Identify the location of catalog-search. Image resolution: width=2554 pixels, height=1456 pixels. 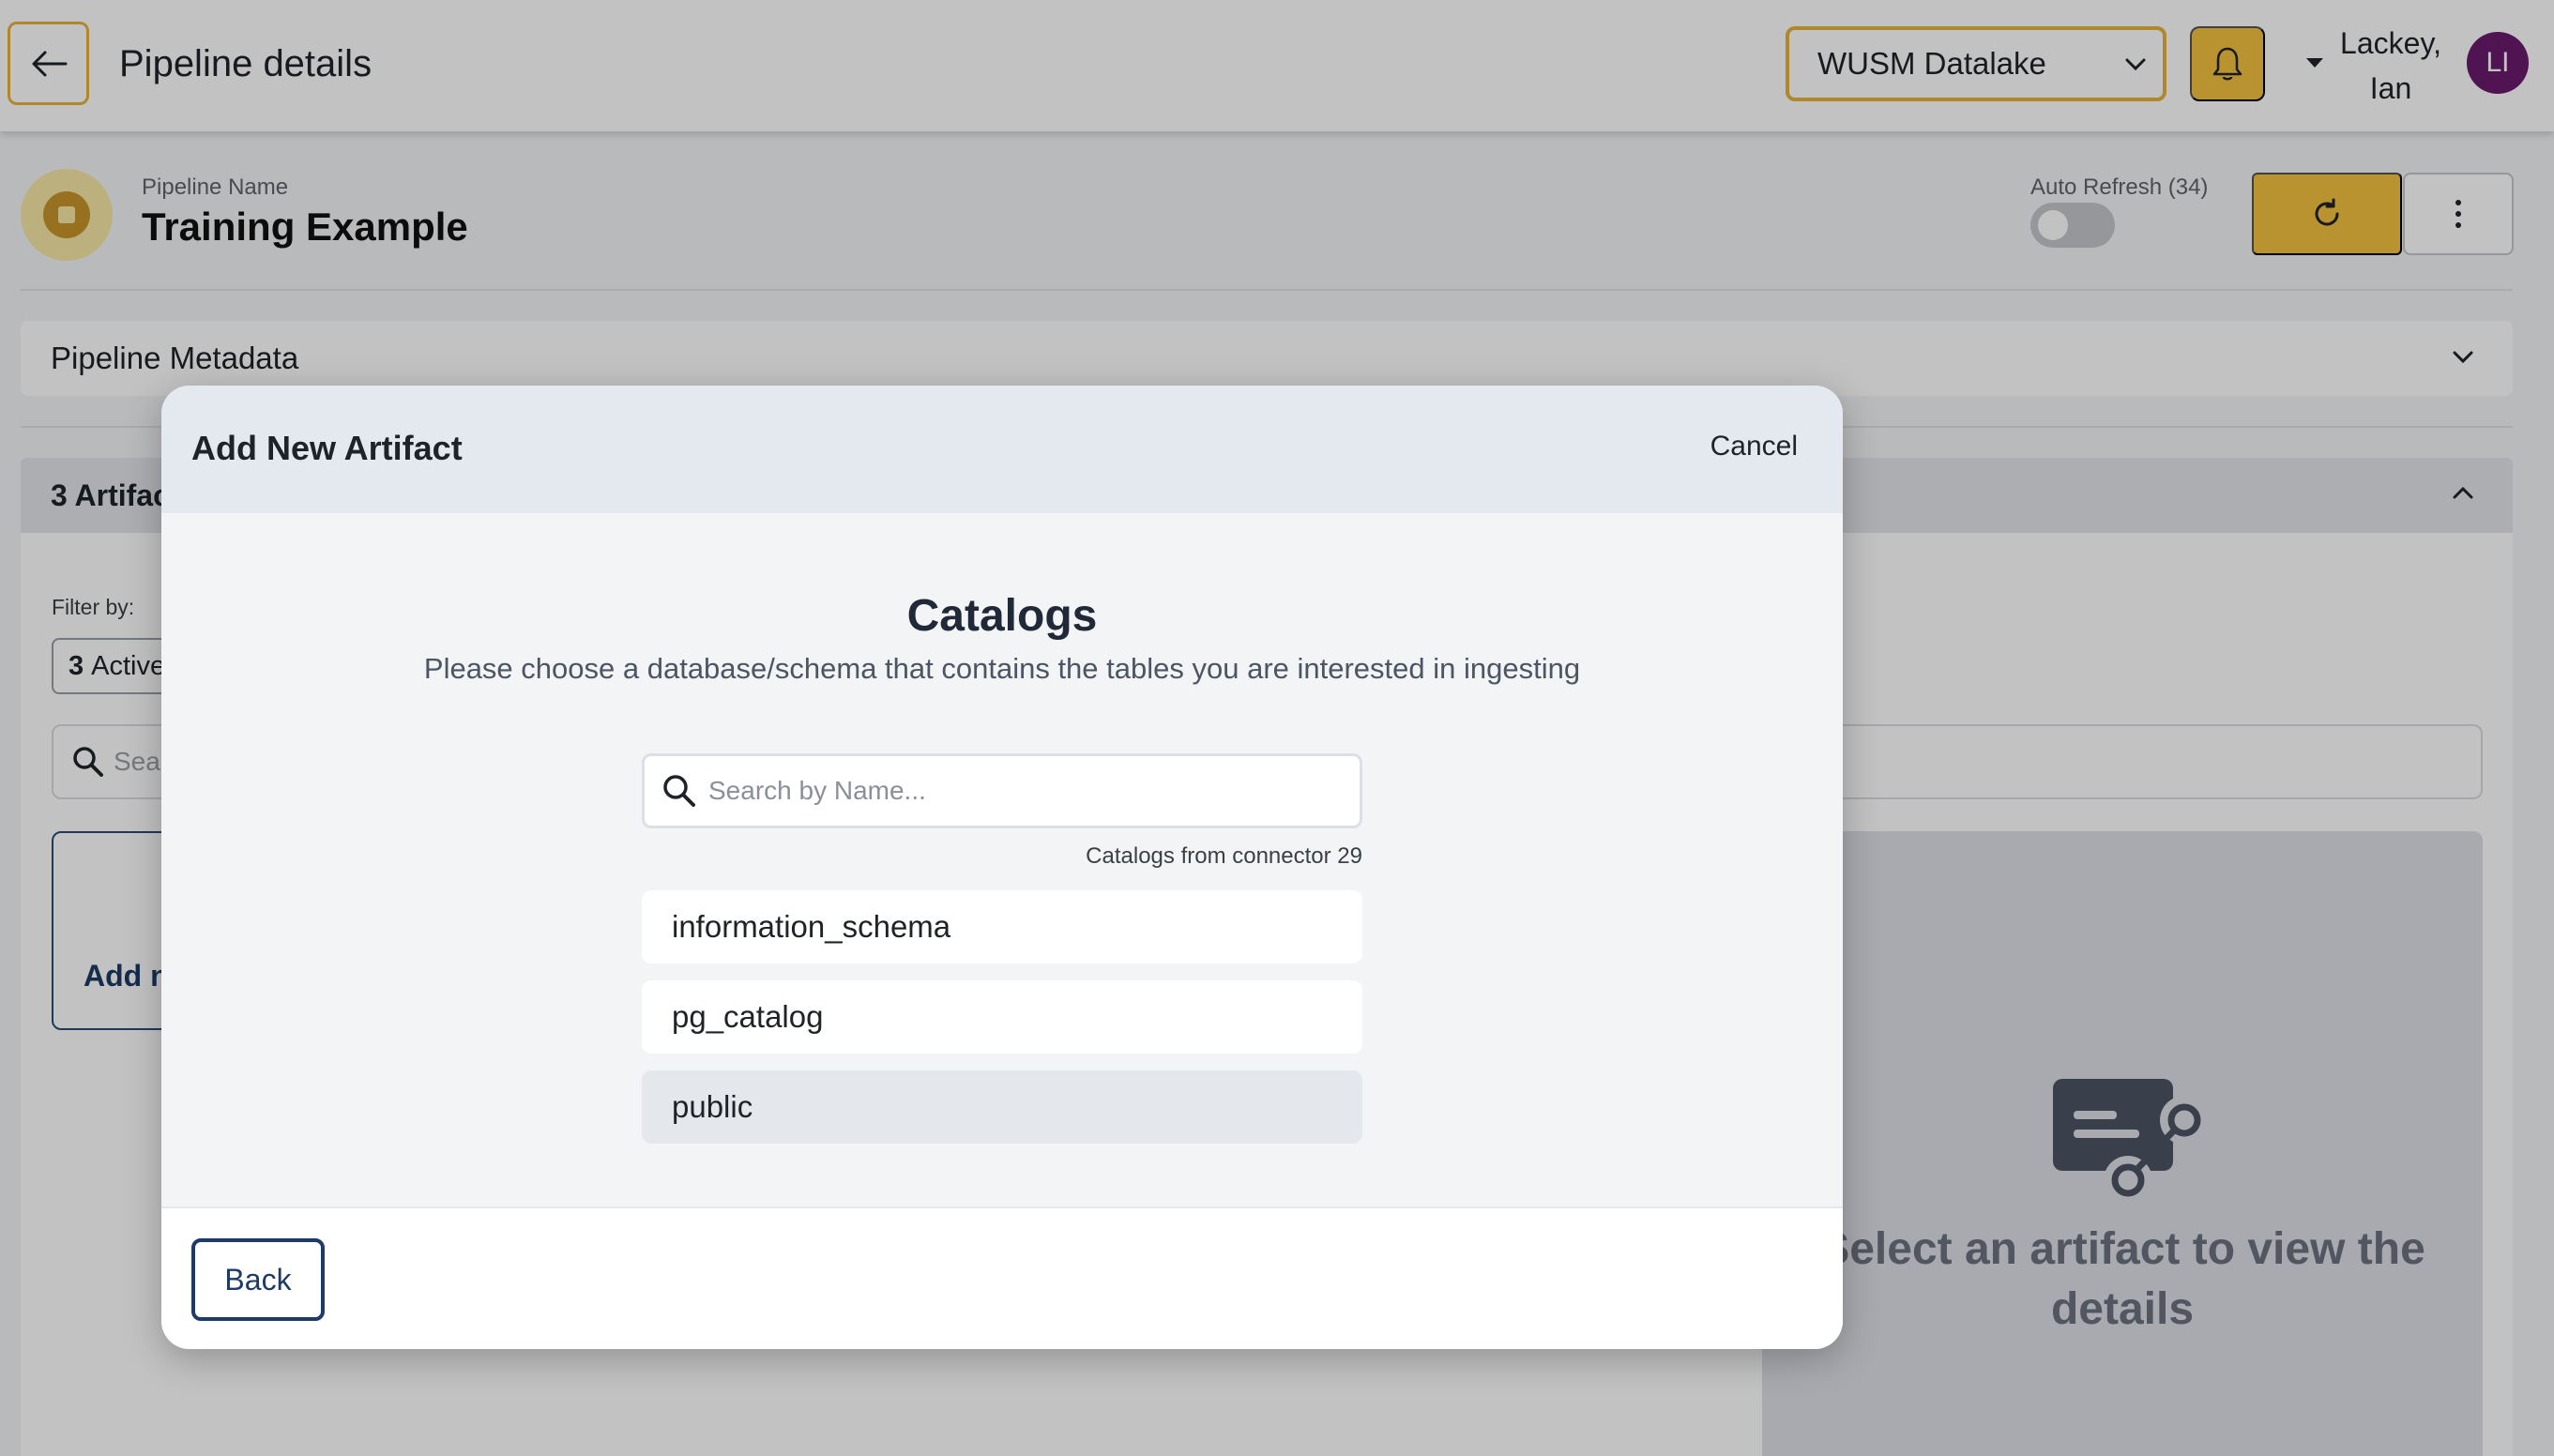
(1002, 790).